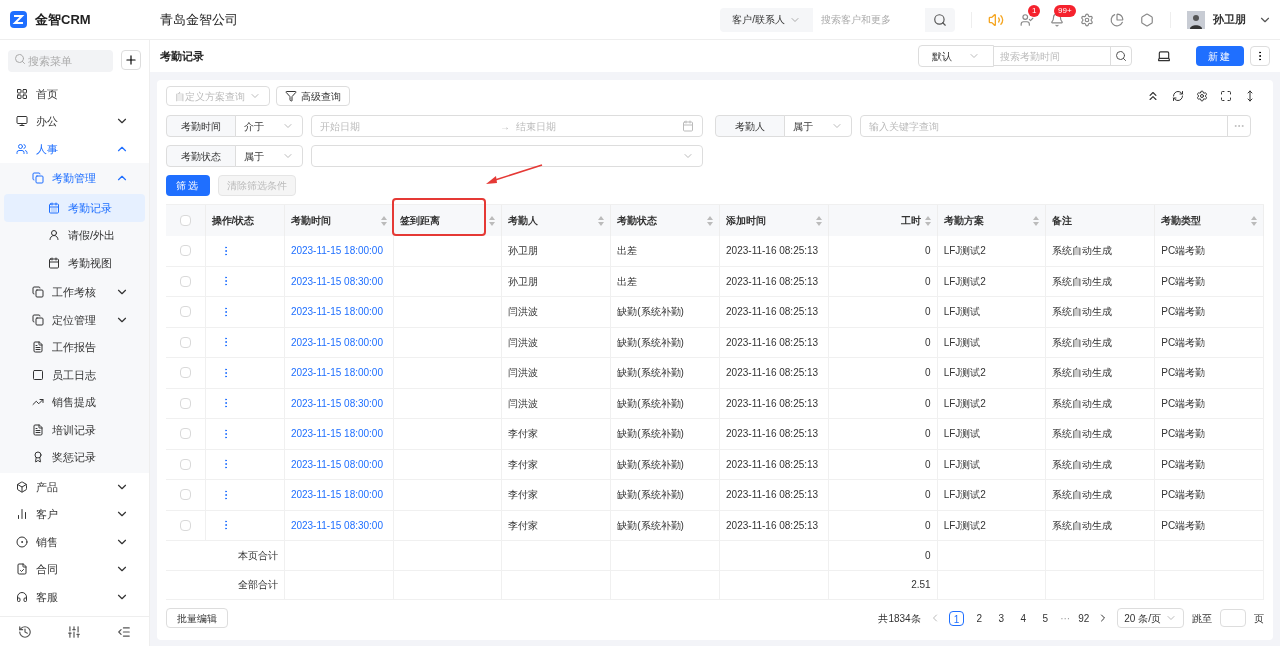 The height and width of the screenshot is (646, 1280). Describe the element at coordinates (1150, 618) in the screenshot. I see `page-size-select: 20 条/页` at that location.